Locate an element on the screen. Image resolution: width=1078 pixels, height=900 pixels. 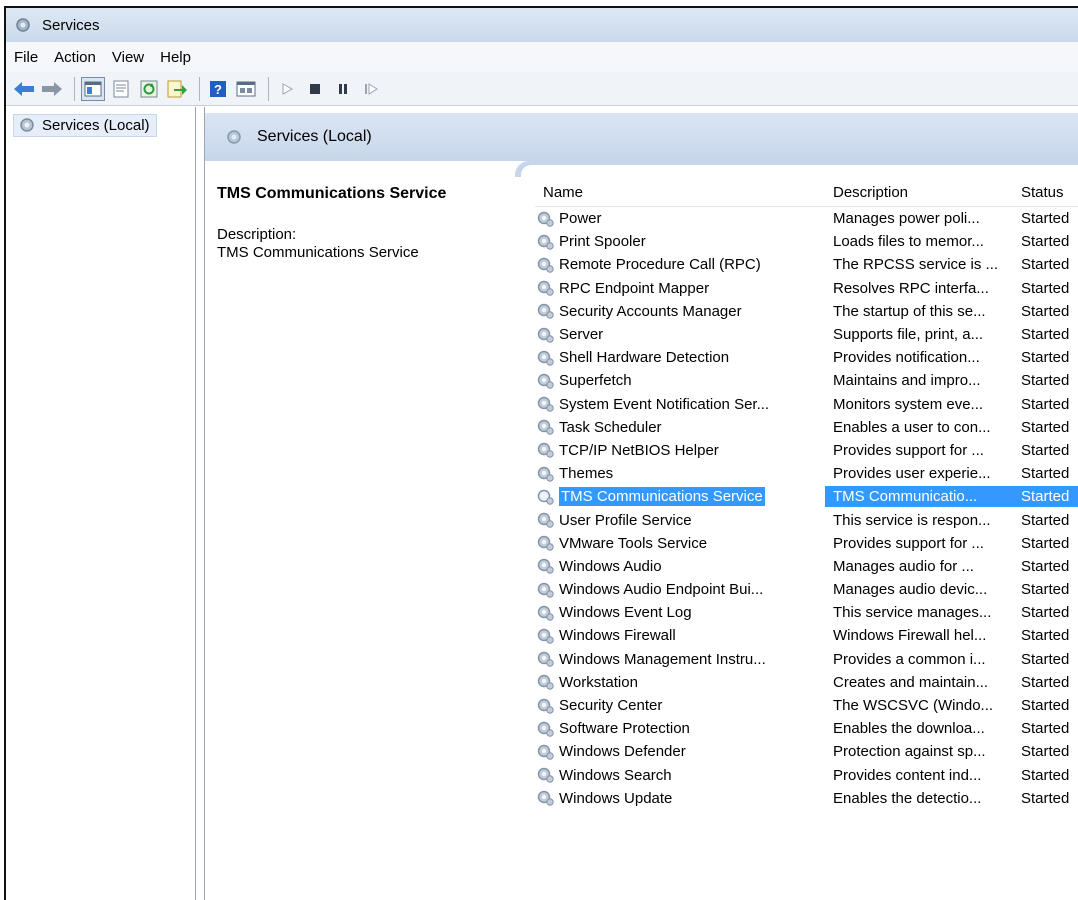
service-name-cell: VMware Tools Service is located at coordinates (680, 543).